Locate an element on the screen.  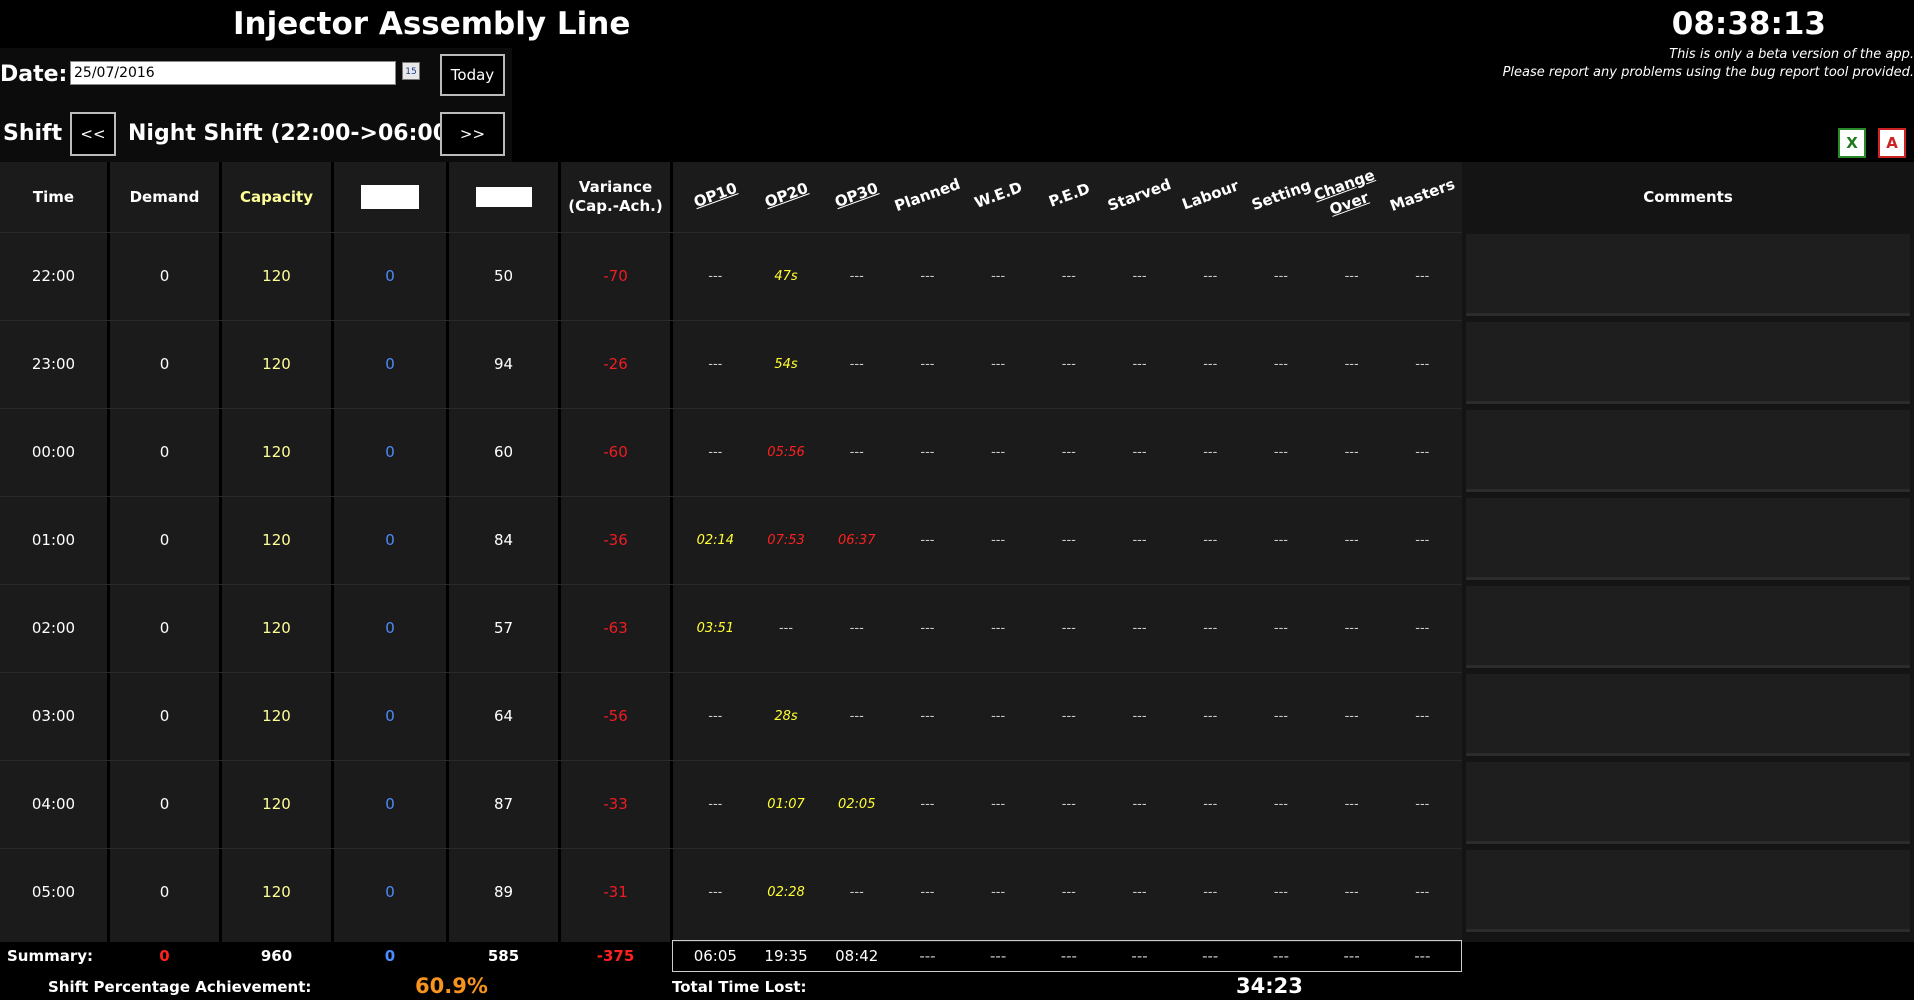
cell-time: 00:00 is located at coordinates (53, 452).